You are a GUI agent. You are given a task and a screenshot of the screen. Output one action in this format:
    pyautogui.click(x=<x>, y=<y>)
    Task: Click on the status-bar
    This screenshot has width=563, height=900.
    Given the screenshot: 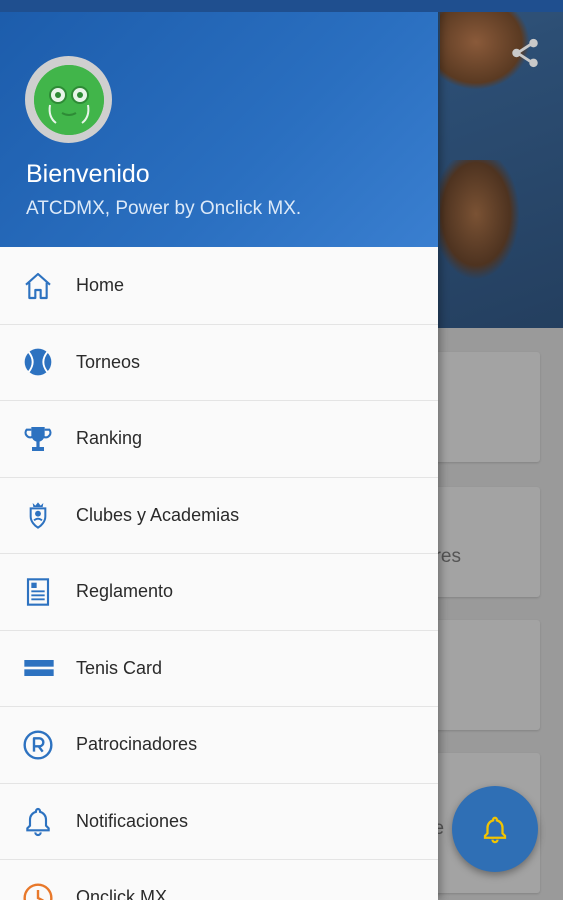 What is the action you would take?
    pyautogui.click(x=281, y=6)
    